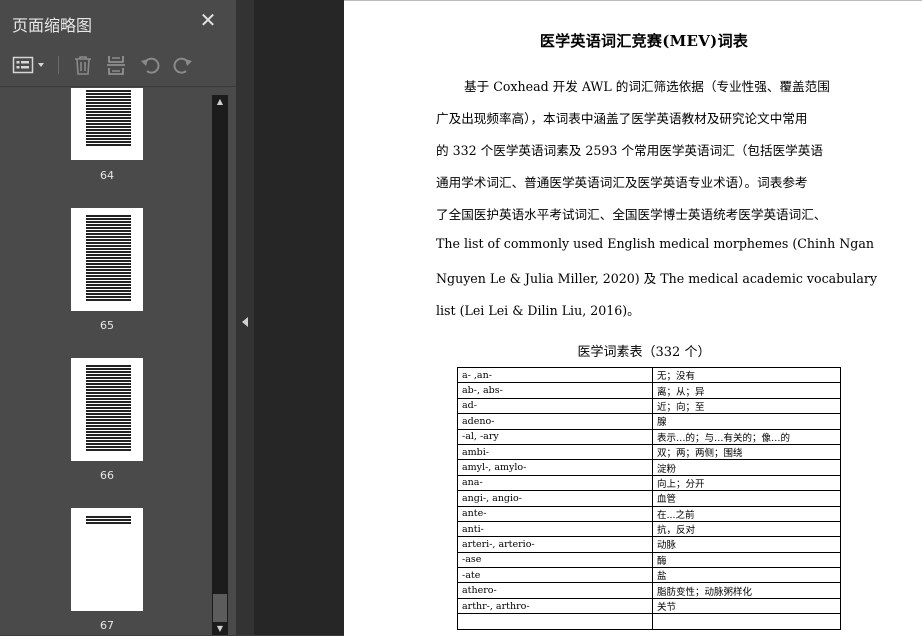 This screenshot has height=636, width=922. I want to click on morpheme-cell: ab-, abs-, so click(555, 390).